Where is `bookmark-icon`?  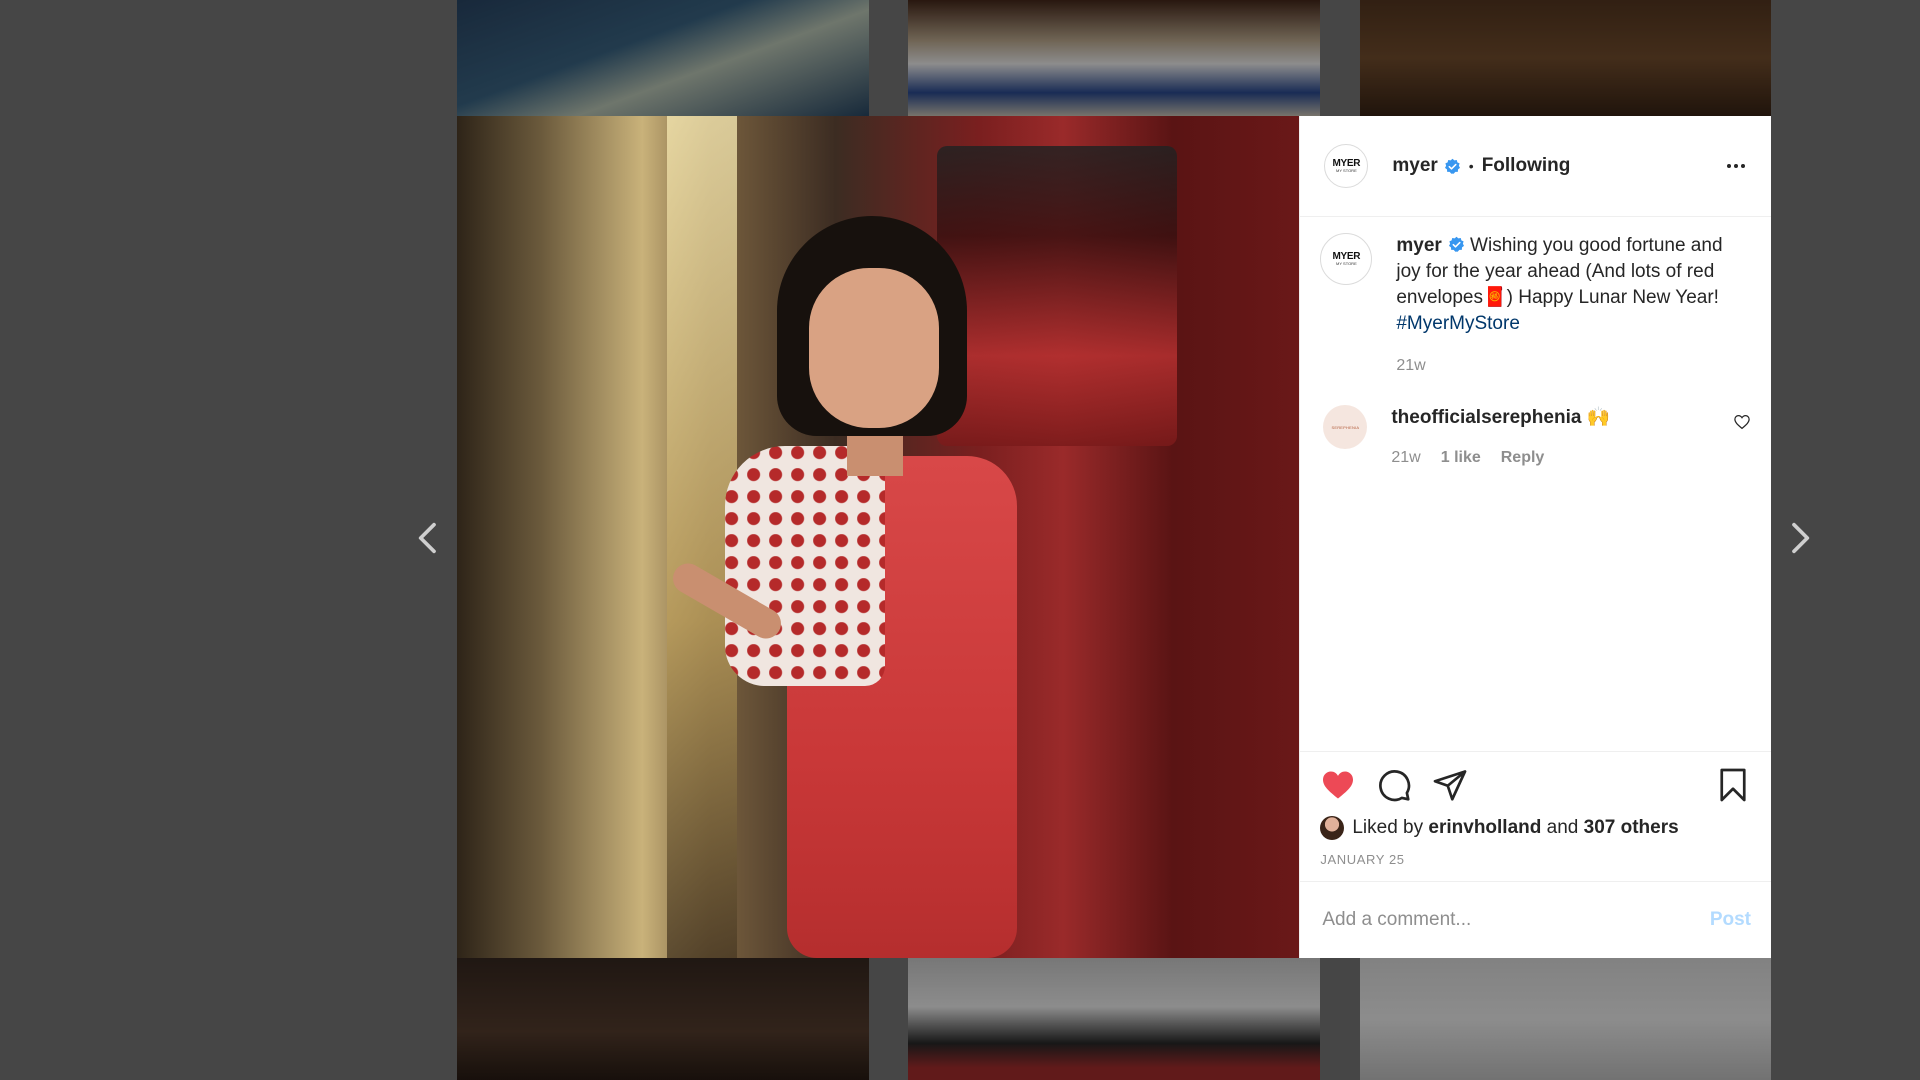 bookmark-icon is located at coordinates (1733, 785).